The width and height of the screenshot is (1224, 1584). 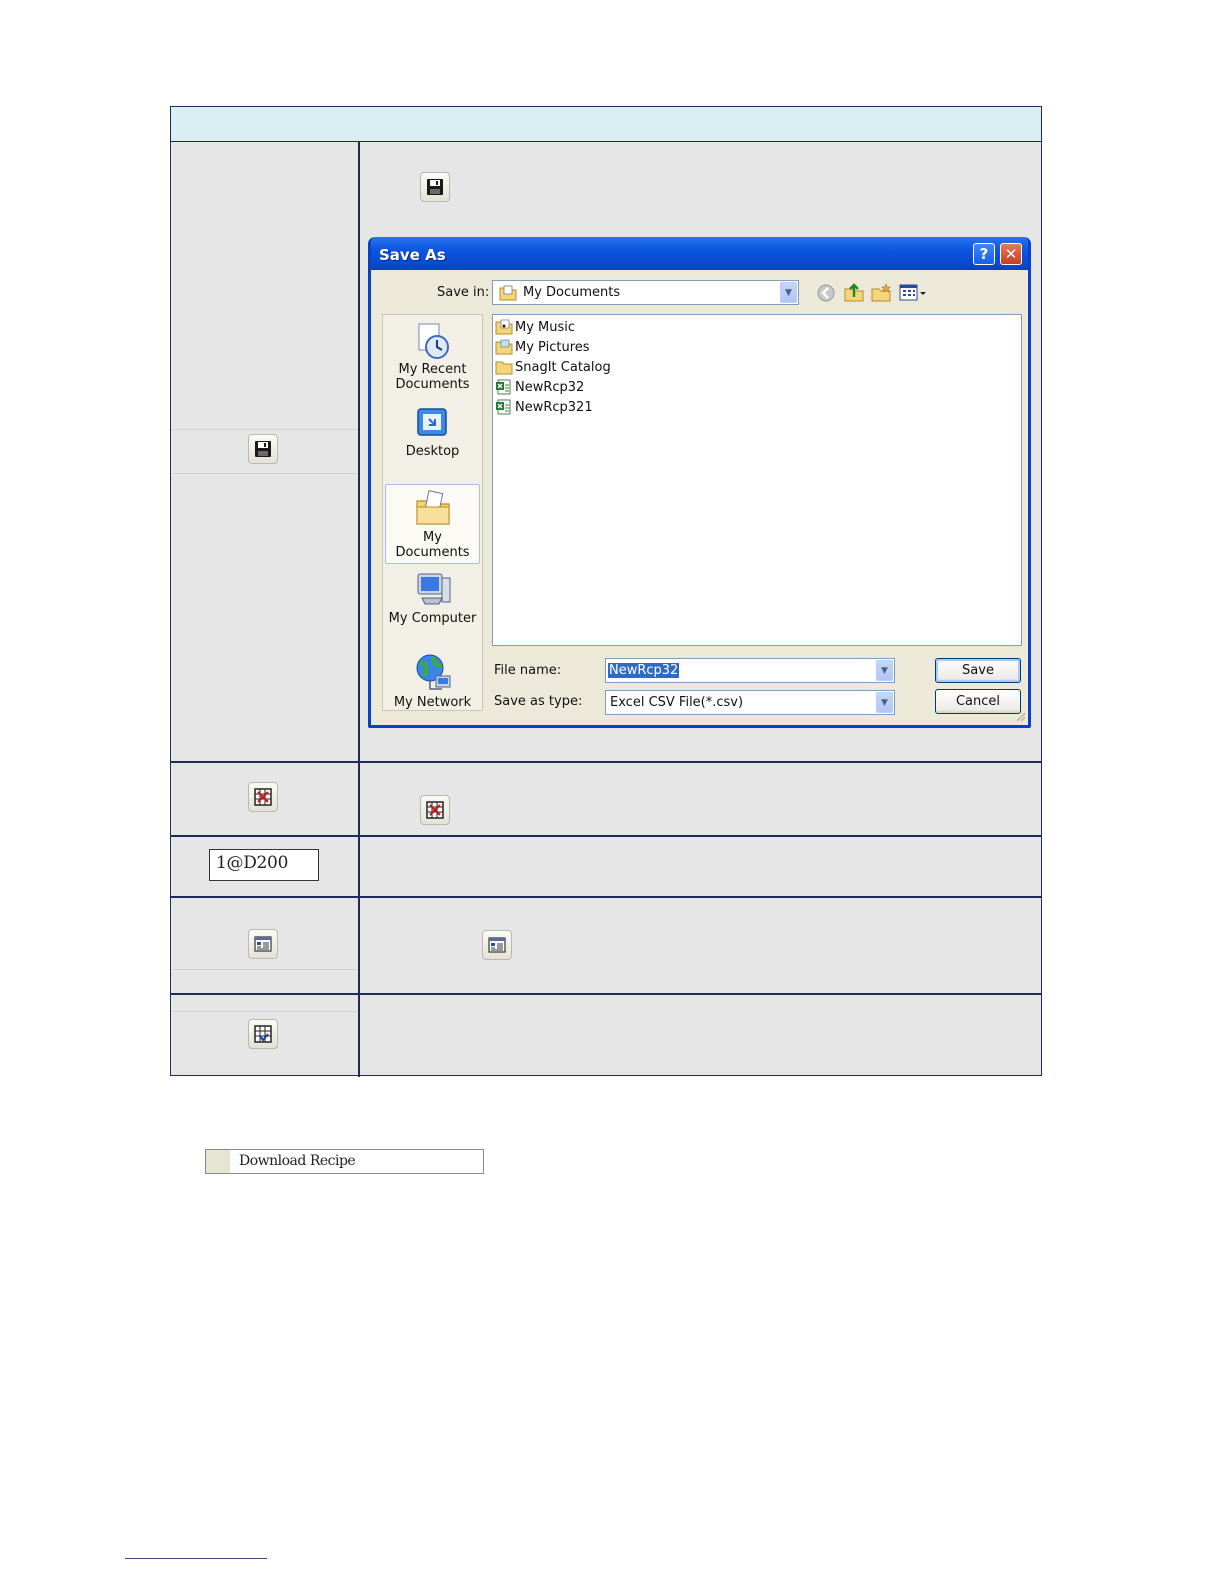 I want to click on file-item-my-pictures: My Pictures, so click(x=542, y=347).